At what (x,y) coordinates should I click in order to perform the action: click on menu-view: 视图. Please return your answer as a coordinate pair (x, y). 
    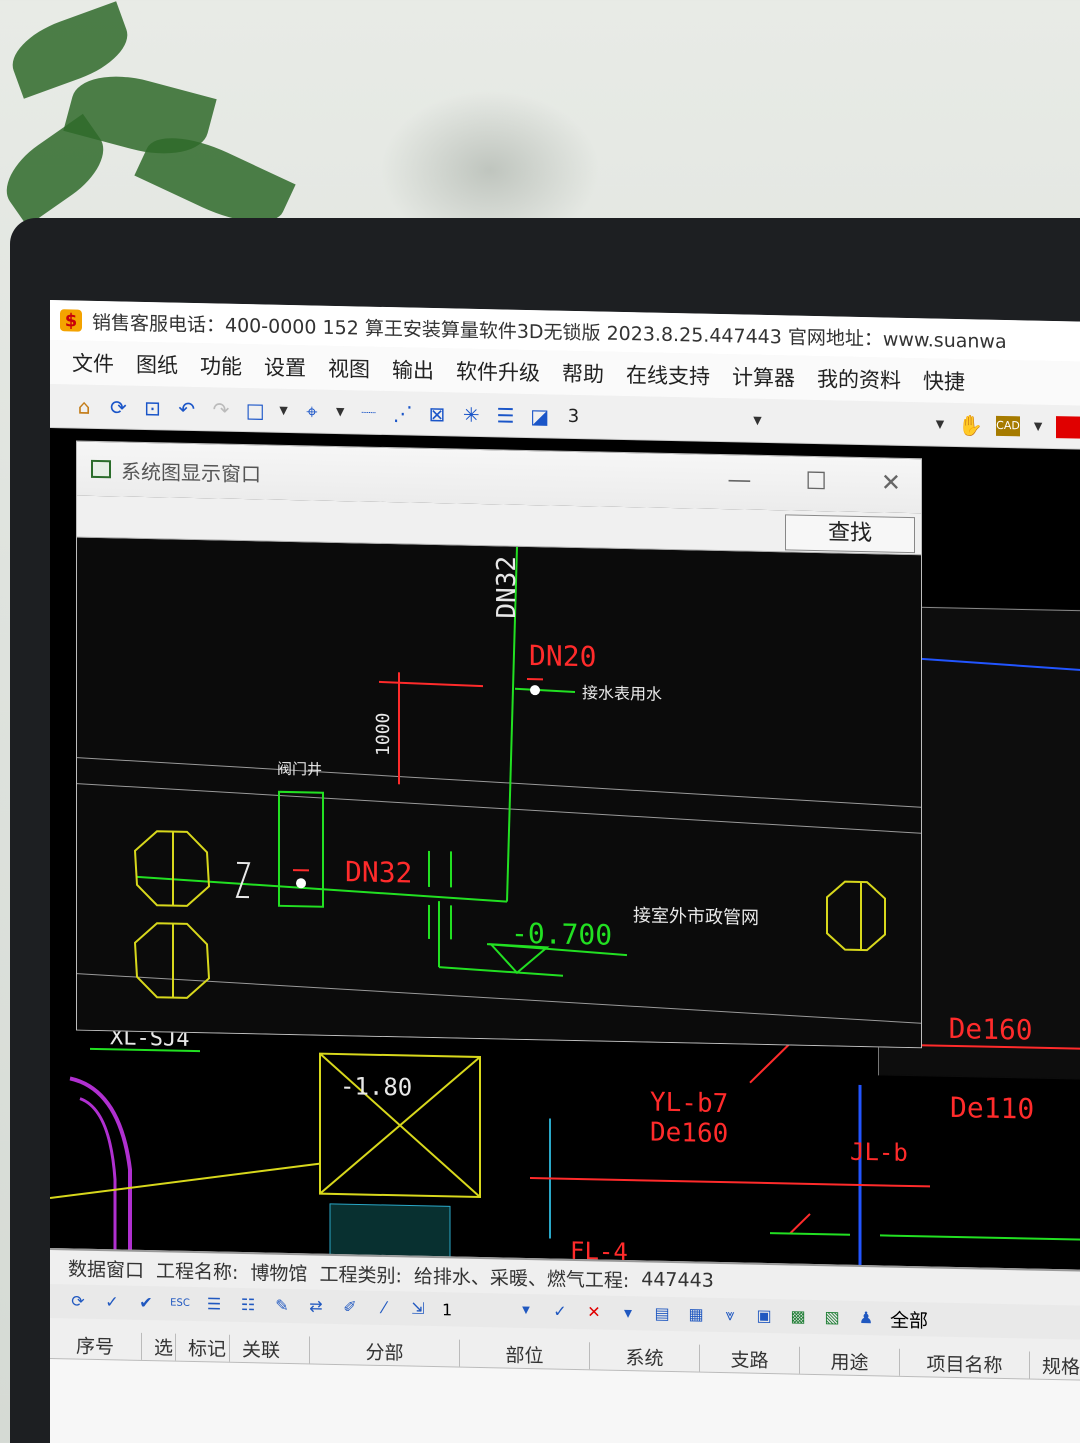
    Looking at the image, I should click on (349, 368).